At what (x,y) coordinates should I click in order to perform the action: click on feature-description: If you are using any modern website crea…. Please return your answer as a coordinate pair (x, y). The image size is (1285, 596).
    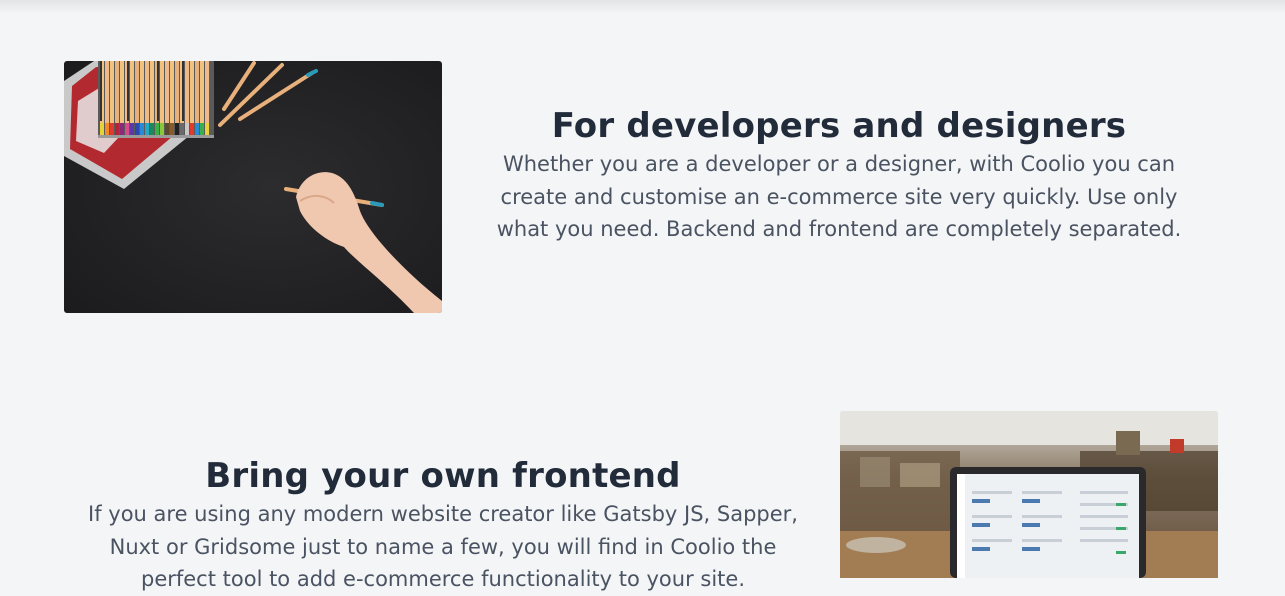
    Looking at the image, I should click on (443, 546).